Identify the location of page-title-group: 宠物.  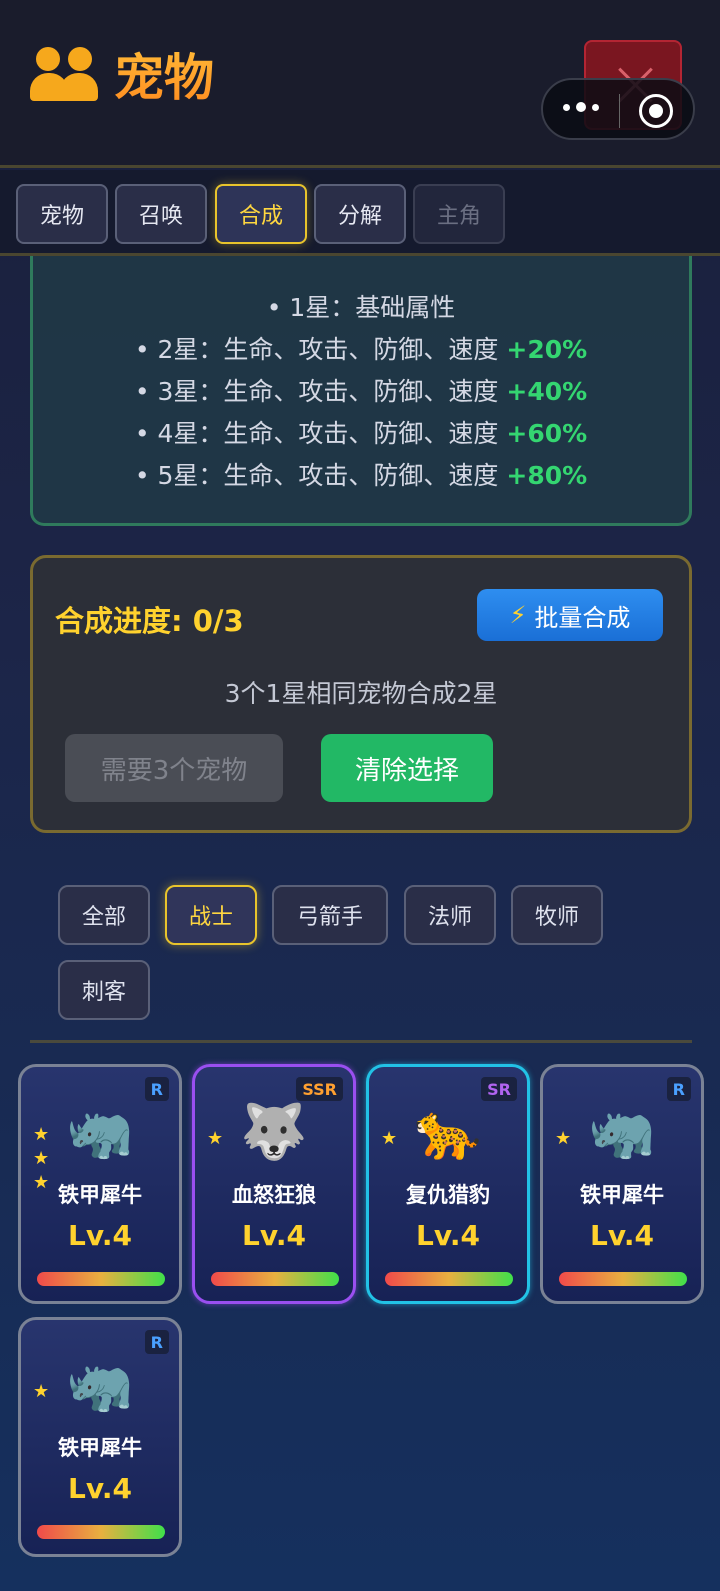
(122, 74).